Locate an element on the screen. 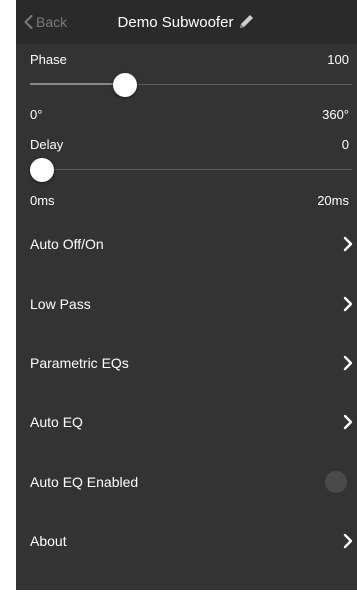  menu-item-label: About is located at coordinates (48, 541).